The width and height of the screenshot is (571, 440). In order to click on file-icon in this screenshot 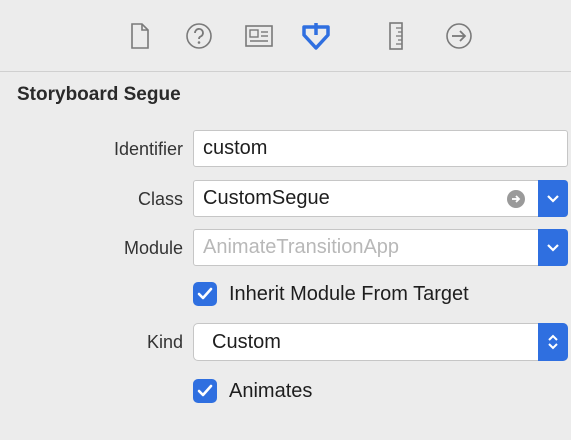, I will do `click(140, 36)`.